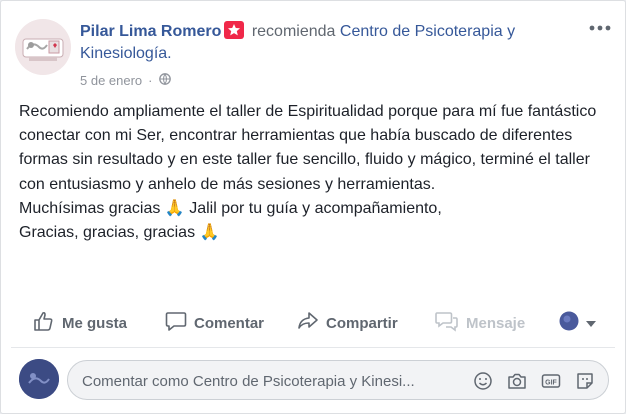  What do you see at coordinates (447, 323) in the screenshot?
I see `message-bubbles-icon` at bounding box center [447, 323].